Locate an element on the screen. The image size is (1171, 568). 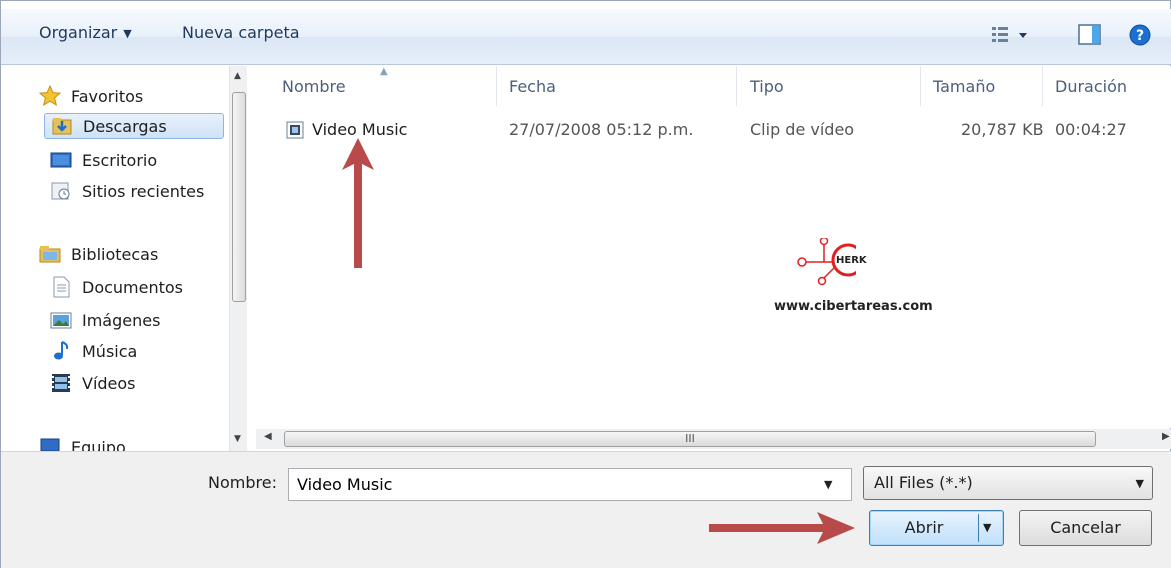
nav-item-favoritos: Favoritos is located at coordinates (91, 96).